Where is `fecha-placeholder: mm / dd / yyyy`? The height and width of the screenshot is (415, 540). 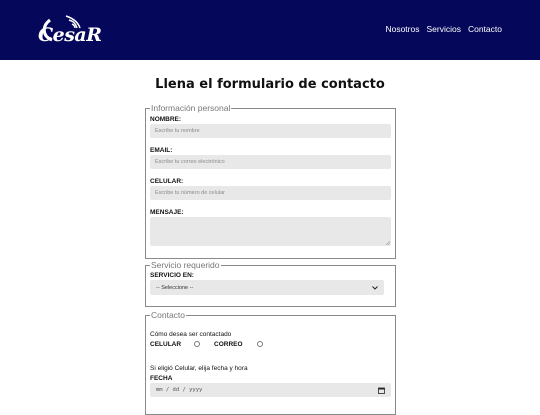
fecha-placeholder: mm / dd / yyyy is located at coordinates (179, 390).